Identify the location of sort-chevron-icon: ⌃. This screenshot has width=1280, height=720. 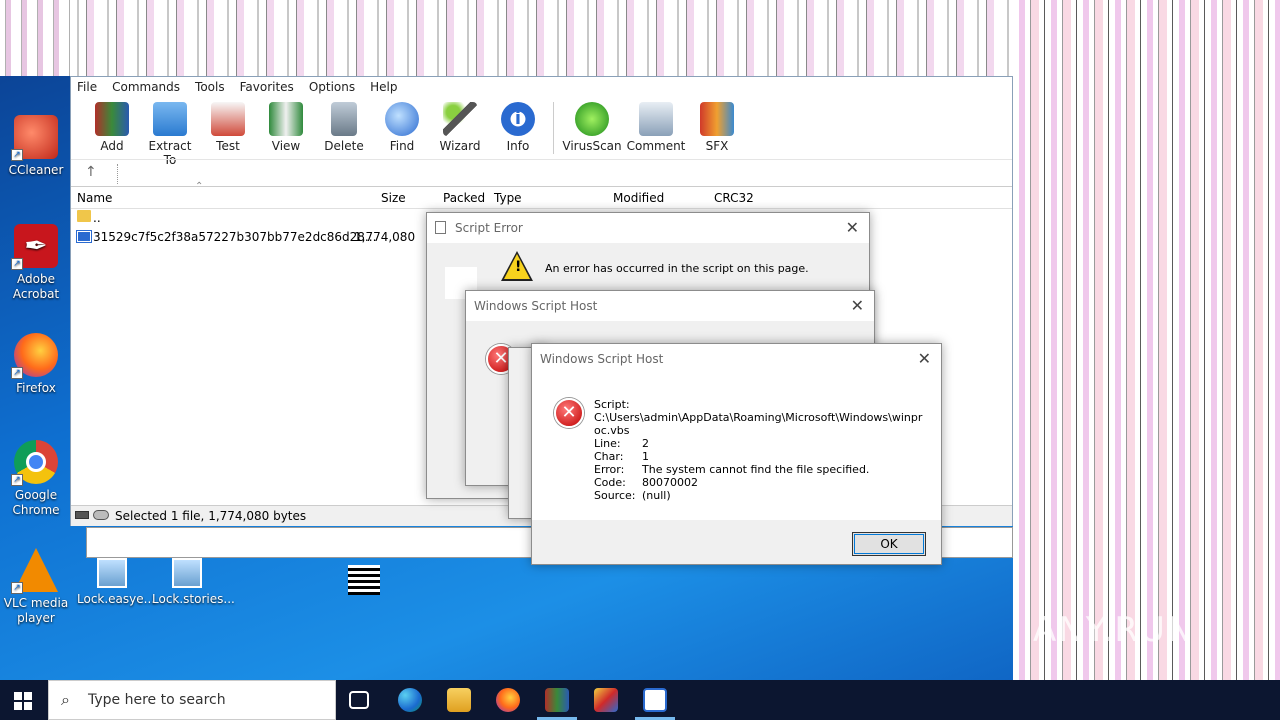
(199, 186).